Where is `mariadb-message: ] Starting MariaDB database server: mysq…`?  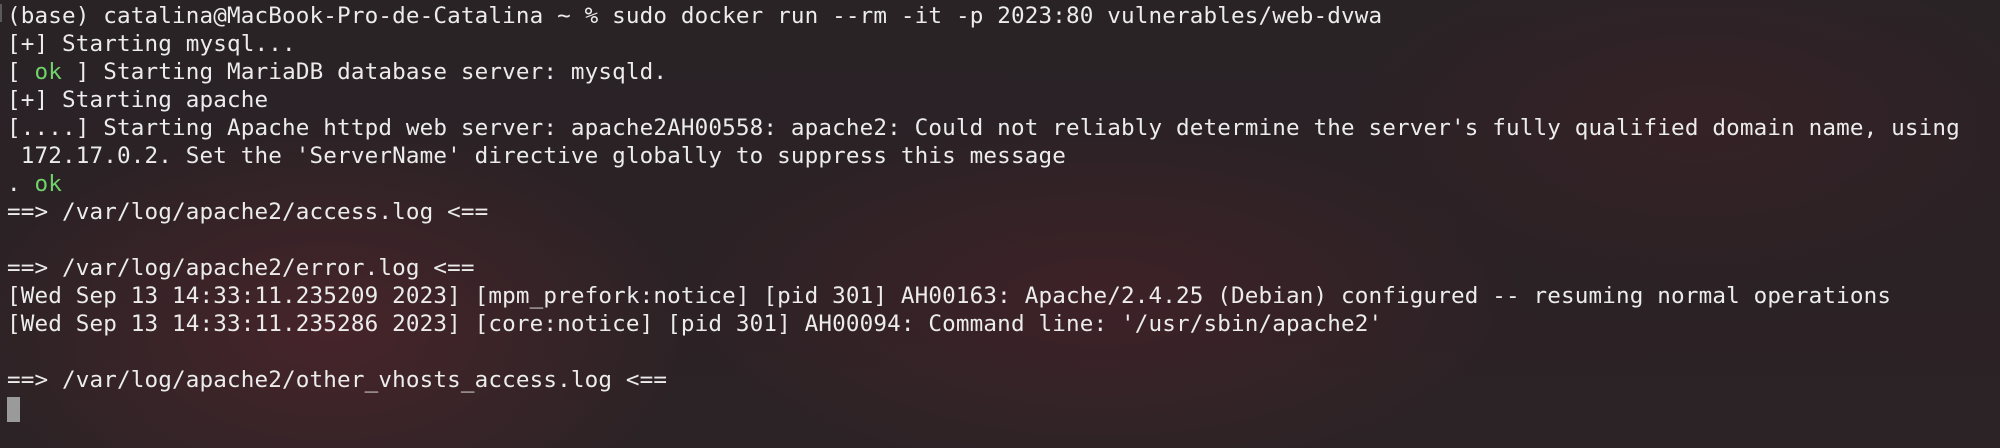
mariadb-message: ] Starting MariaDB database server: mysq… is located at coordinates (365, 72).